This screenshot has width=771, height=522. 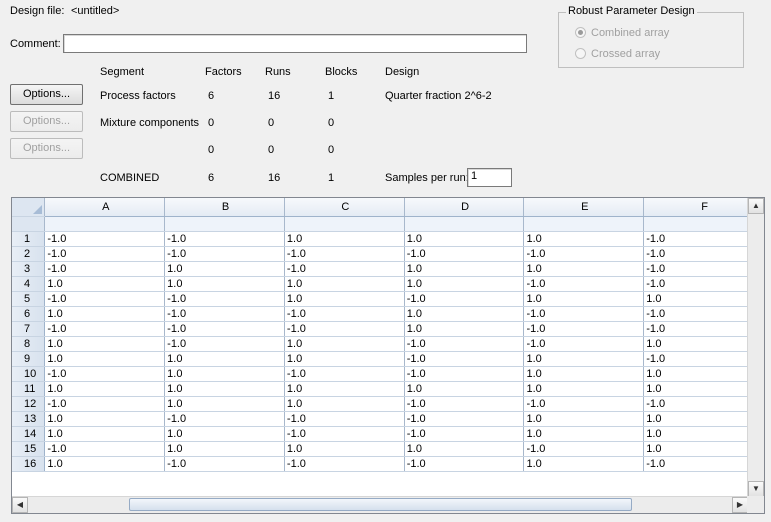 What do you see at coordinates (29, 464) in the screenshot?
I see `row-header: 16` at bounding box center [29, 464].